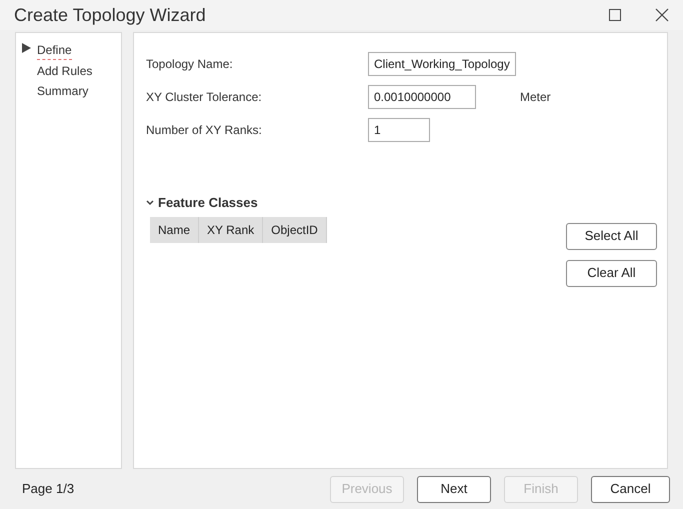 The width and height of the screenshot is (683, 509). I want to click on chevron-icon, so click(150, 203).